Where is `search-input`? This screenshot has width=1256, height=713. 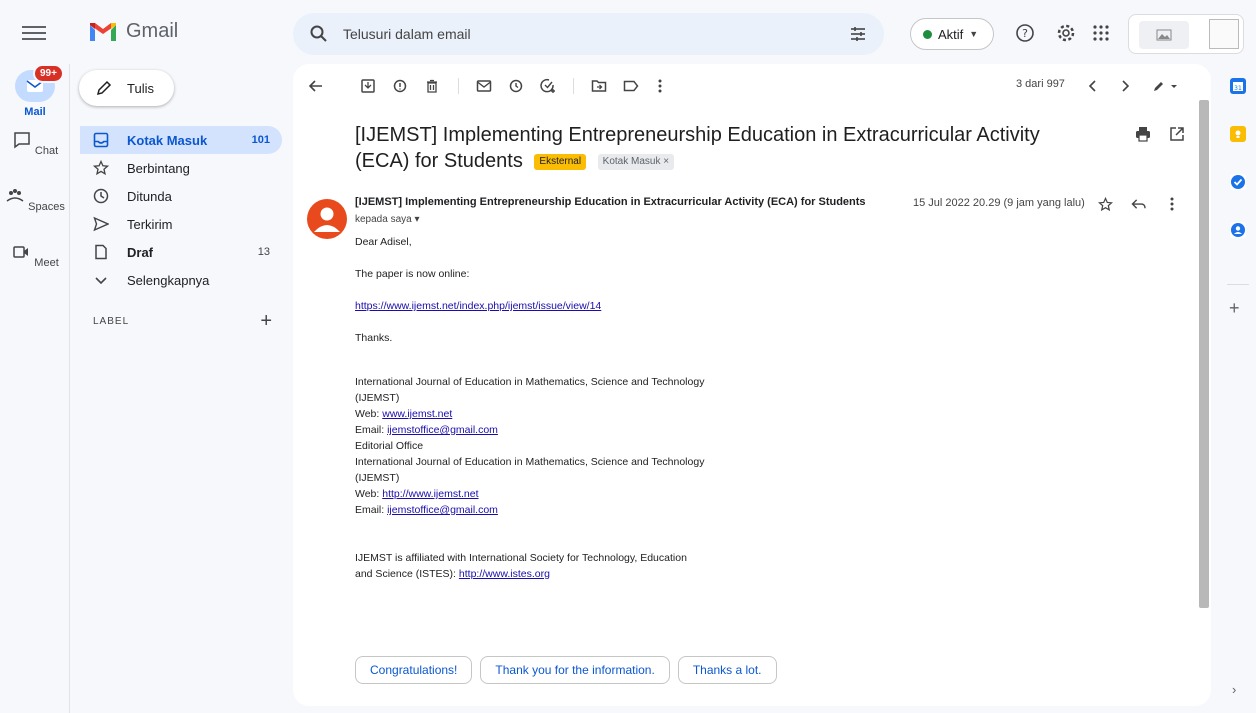 search-input is located at coordinates (583, 34).